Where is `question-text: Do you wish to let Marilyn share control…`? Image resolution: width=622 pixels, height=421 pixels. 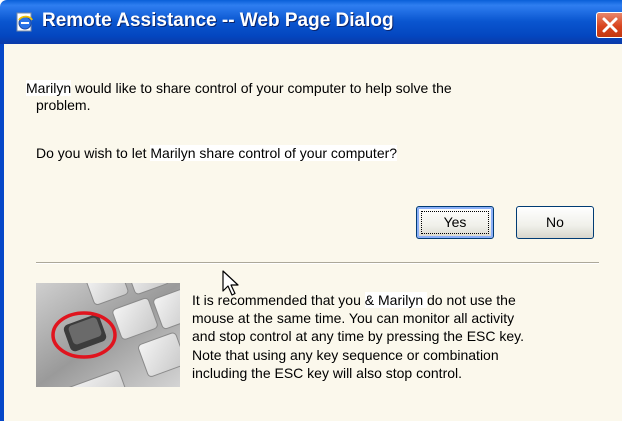 question-text: Do you wish to let Marilyn share control… is located at coordinates (217, 153).